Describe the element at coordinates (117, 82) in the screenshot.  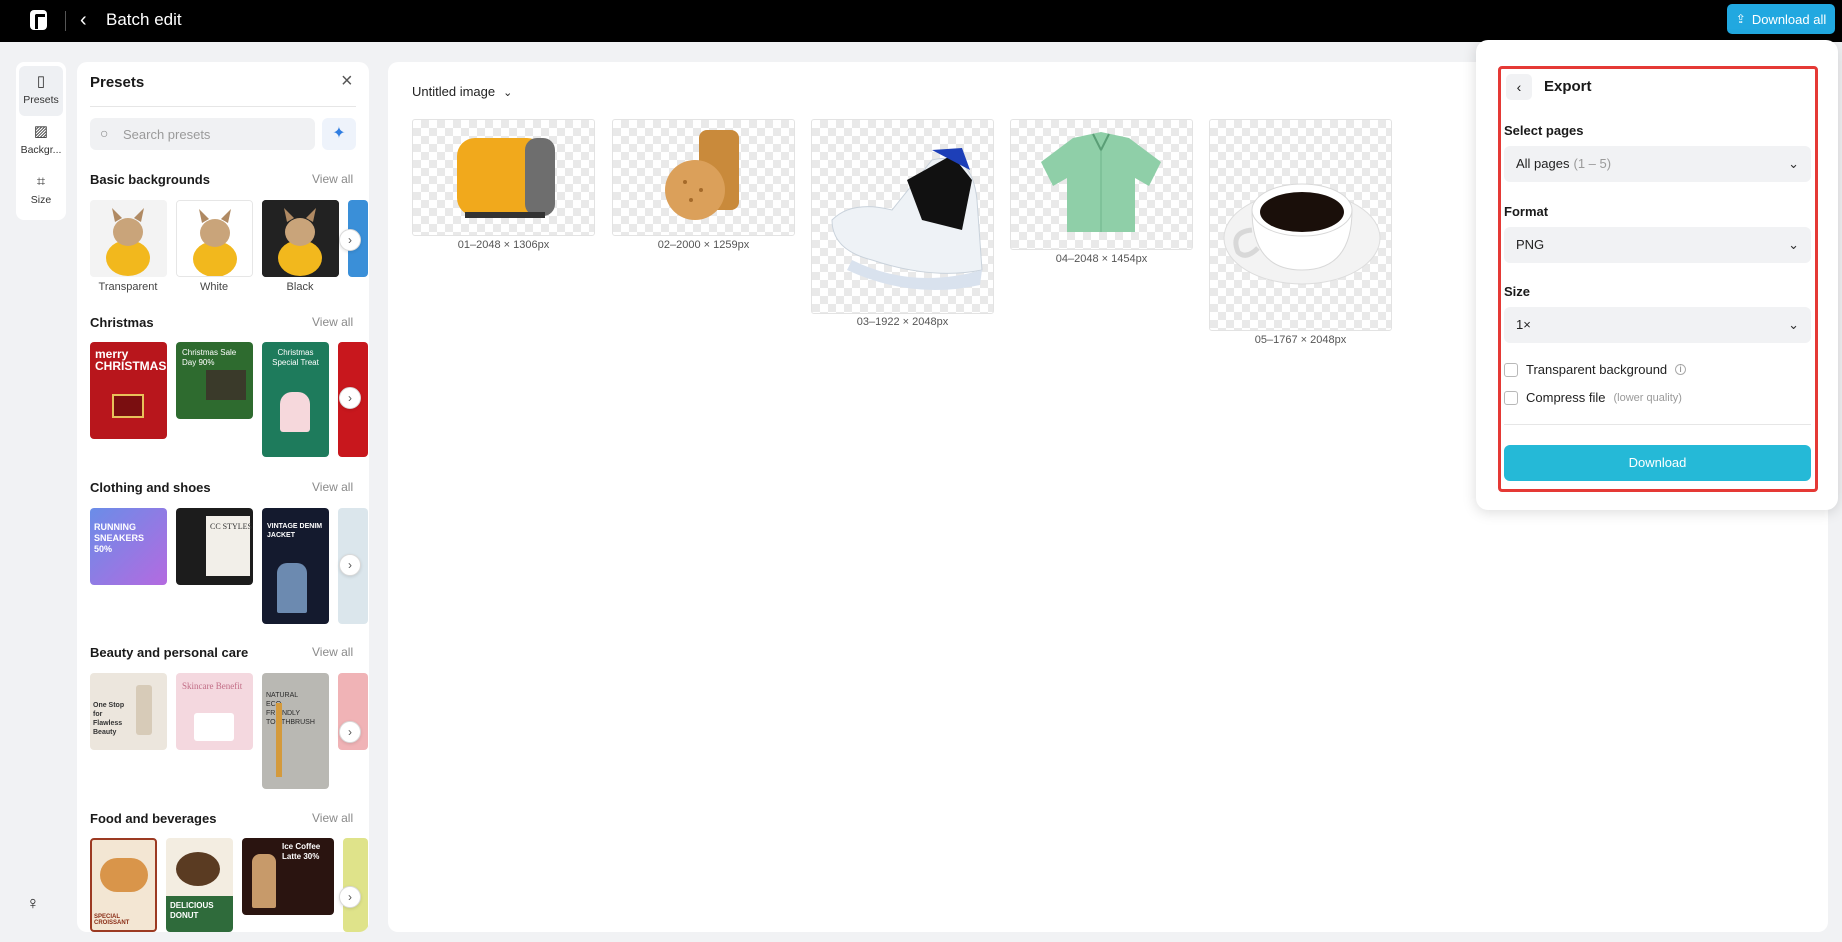
I see `presets-title: Presets` at that location.